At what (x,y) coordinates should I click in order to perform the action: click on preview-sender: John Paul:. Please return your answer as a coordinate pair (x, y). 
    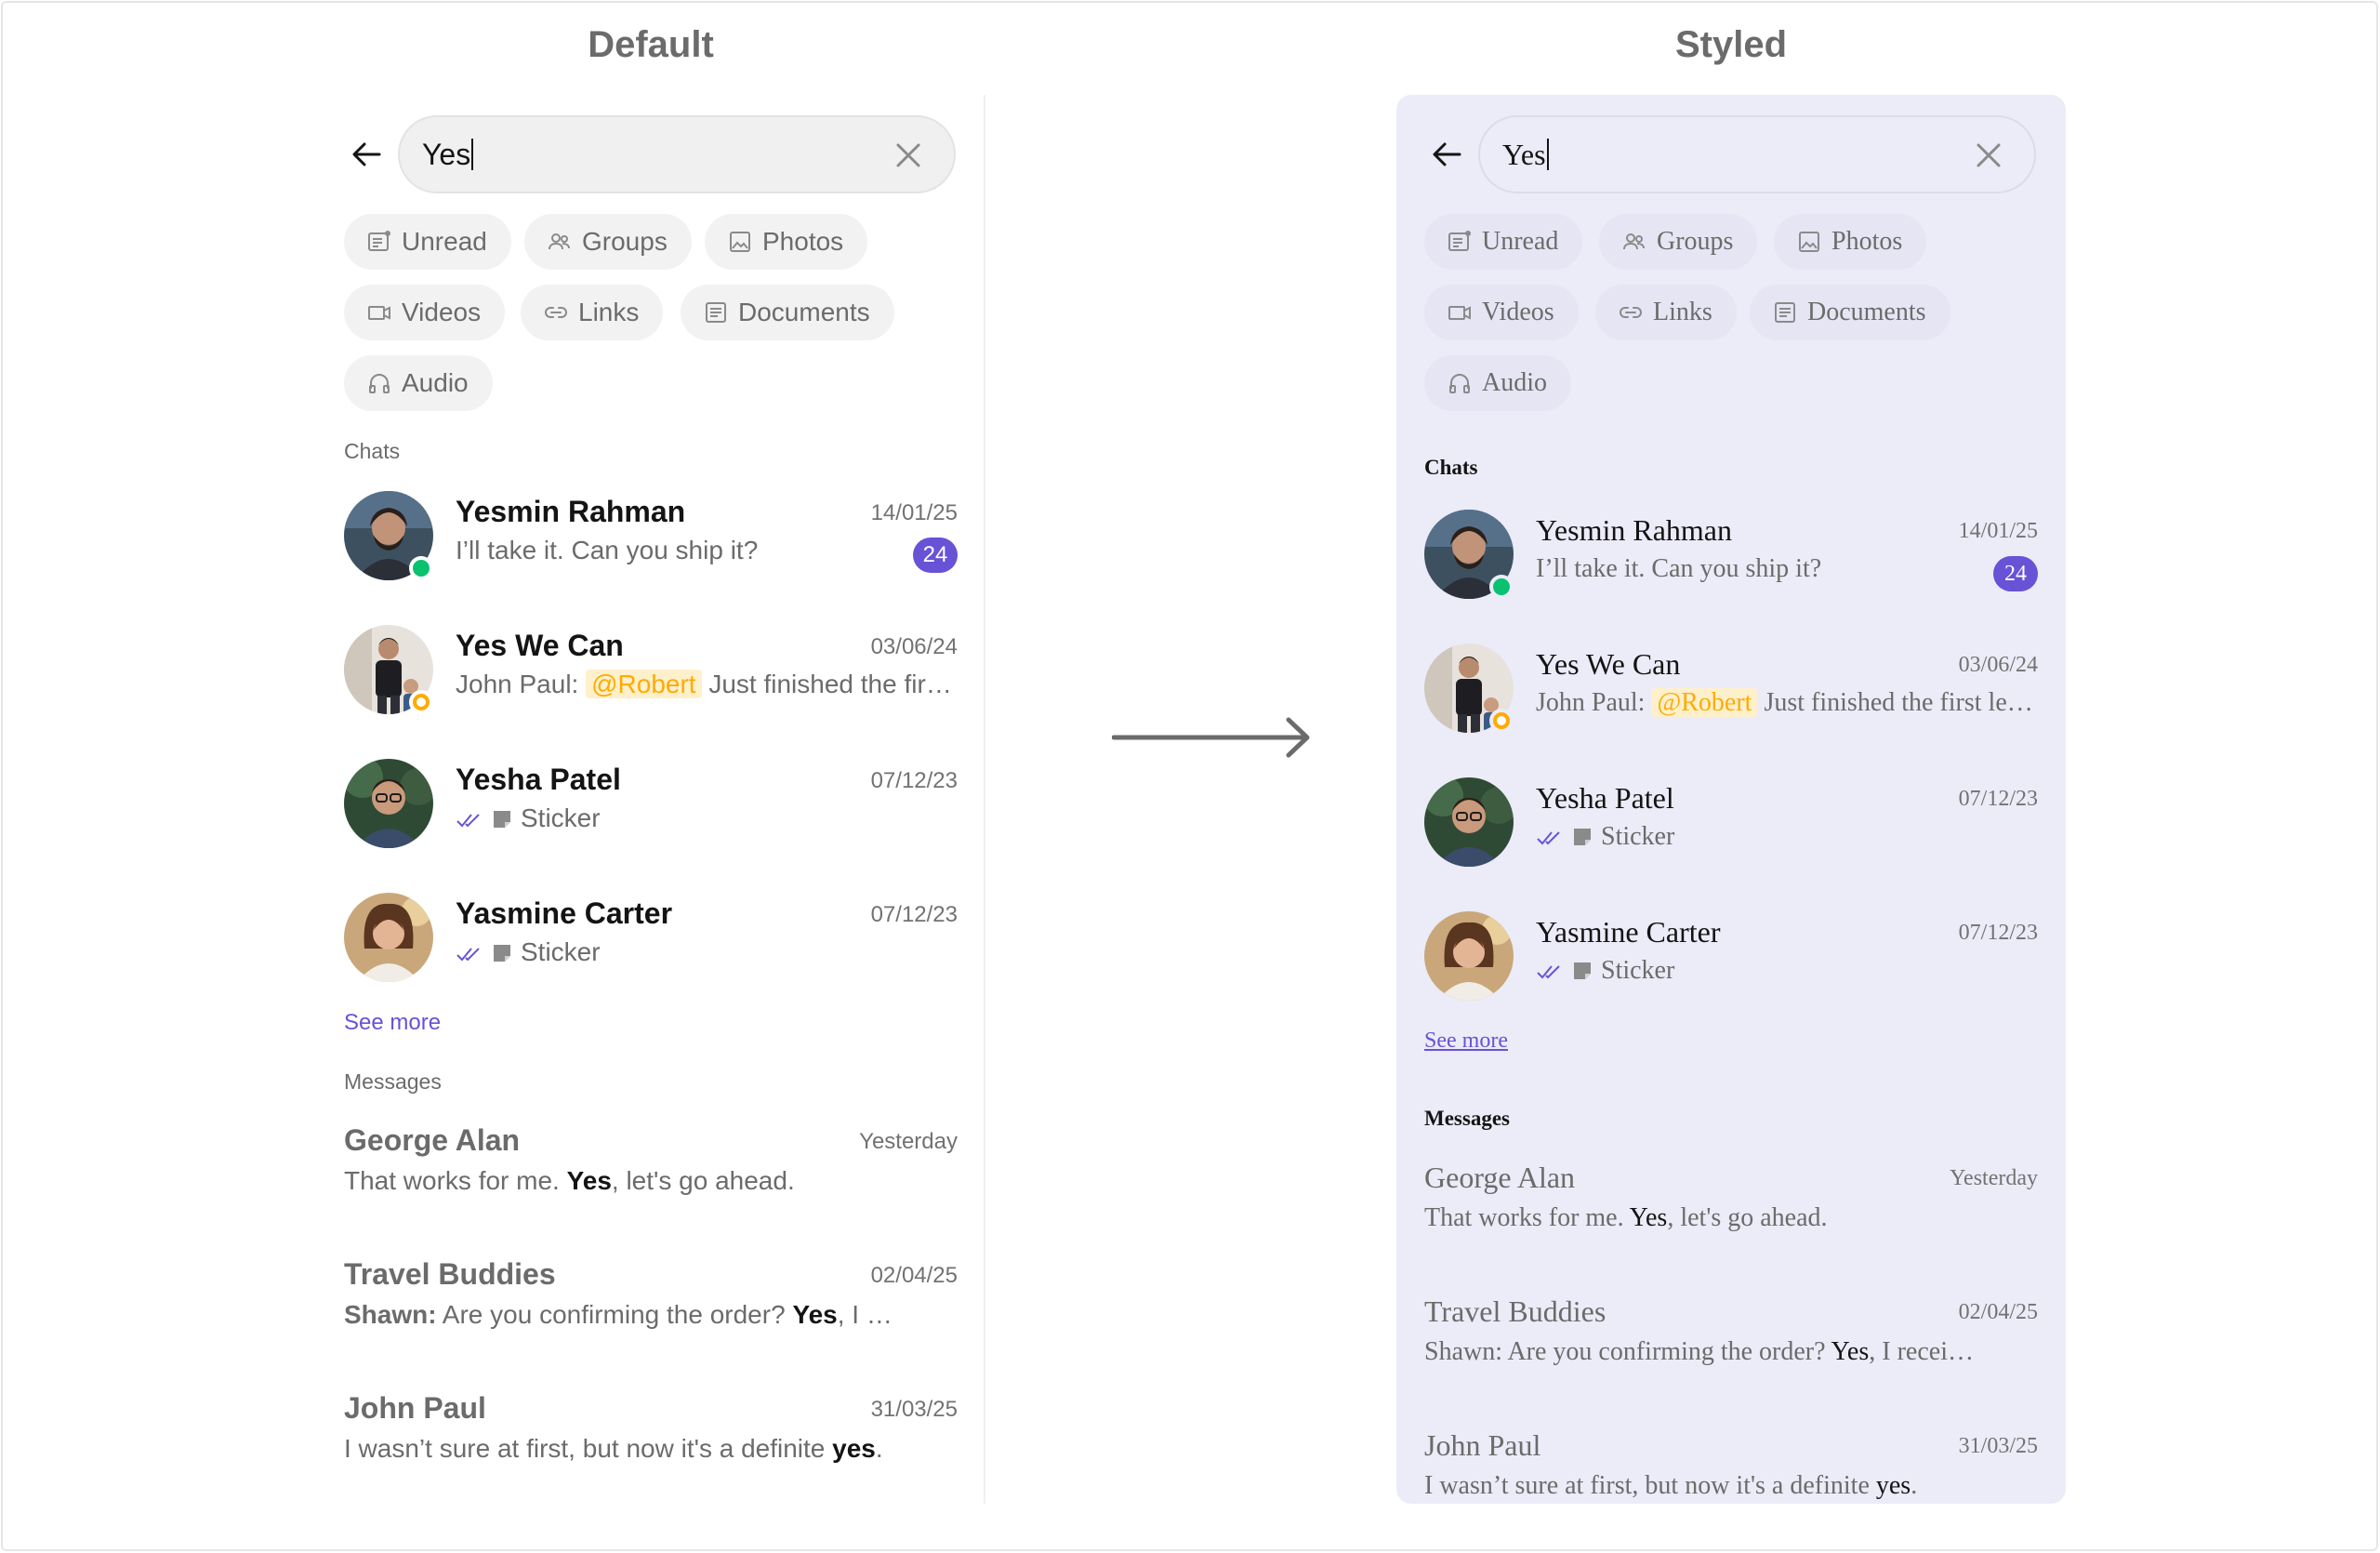
    Looking at the image, I should click on (1591, 702).